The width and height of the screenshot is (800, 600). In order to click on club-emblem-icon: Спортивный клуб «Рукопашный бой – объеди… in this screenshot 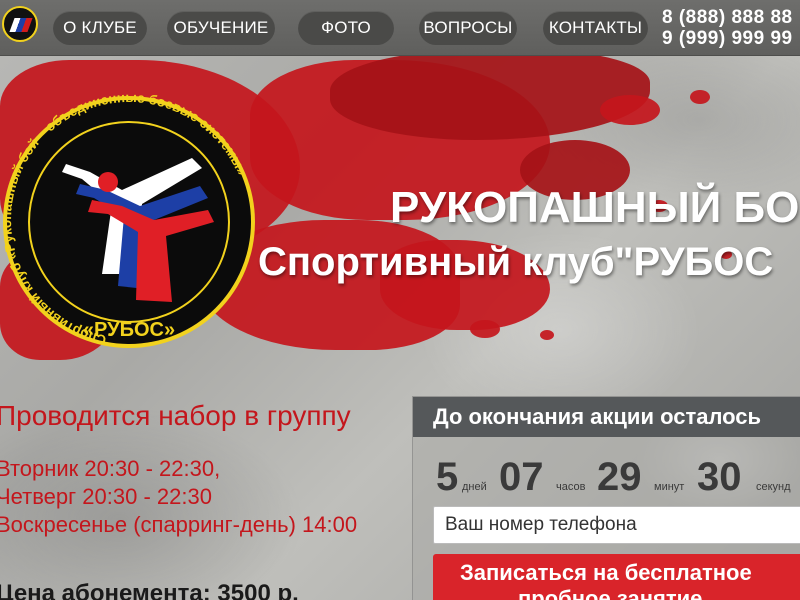, I will do `click(128, 219)`.